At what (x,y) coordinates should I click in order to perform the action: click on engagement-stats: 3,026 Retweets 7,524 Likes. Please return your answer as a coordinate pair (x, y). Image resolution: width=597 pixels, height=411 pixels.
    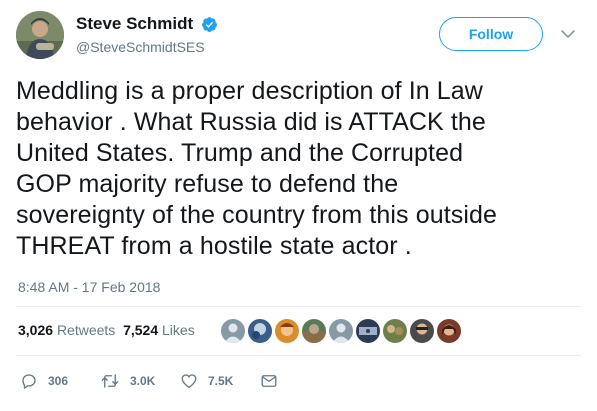
    Looking at the image, I should click on (106, 330).